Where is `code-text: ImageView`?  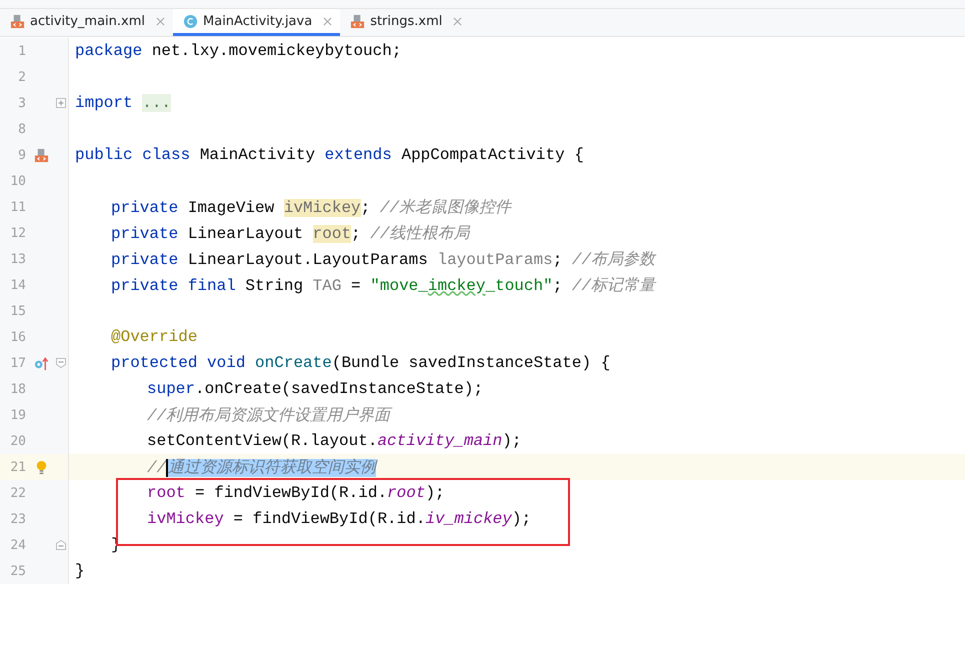
code-text: ImageView is located at coordinates (231, 207).